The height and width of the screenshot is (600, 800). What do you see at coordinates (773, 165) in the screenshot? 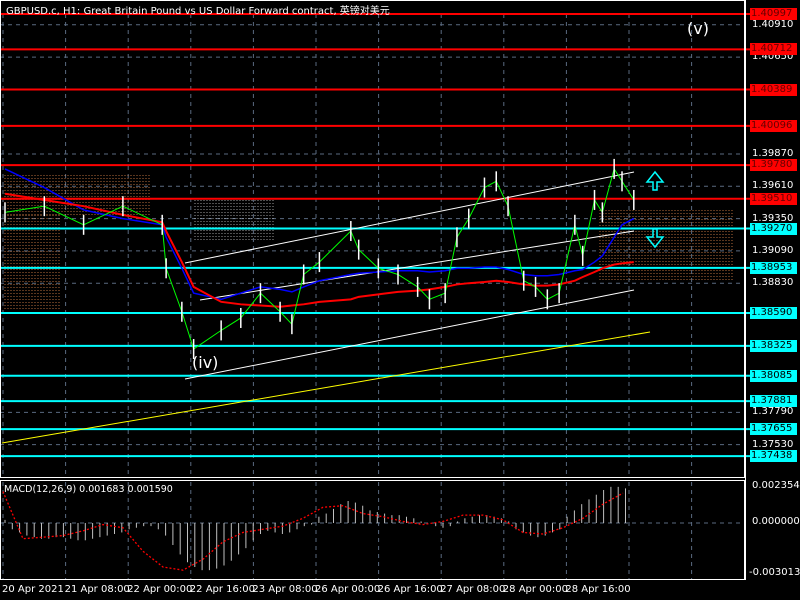
I see `level-label-resistance: 1.39780` at bounding box center [773, 165].